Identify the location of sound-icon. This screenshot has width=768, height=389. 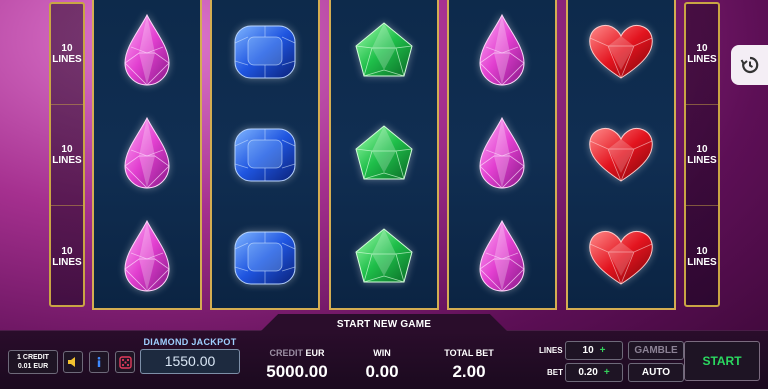
(71, 362).